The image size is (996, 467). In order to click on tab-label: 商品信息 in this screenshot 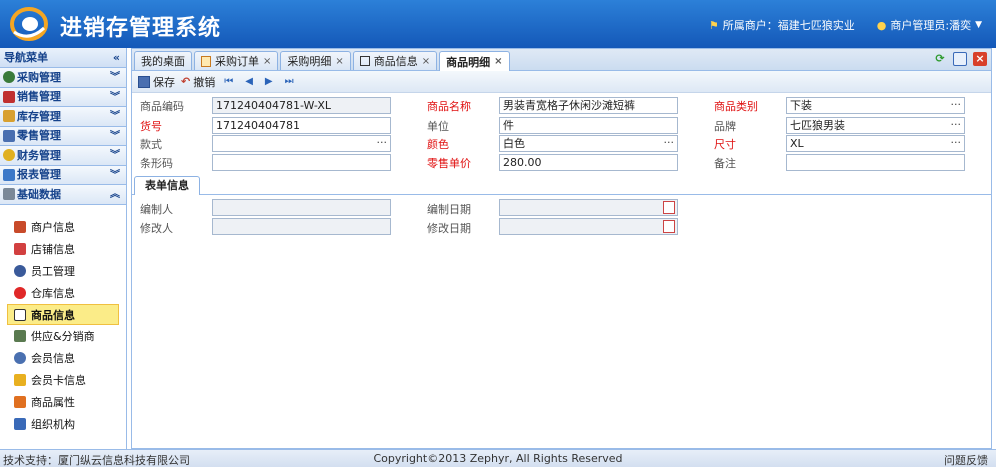, I will do `click(395, 61)`.